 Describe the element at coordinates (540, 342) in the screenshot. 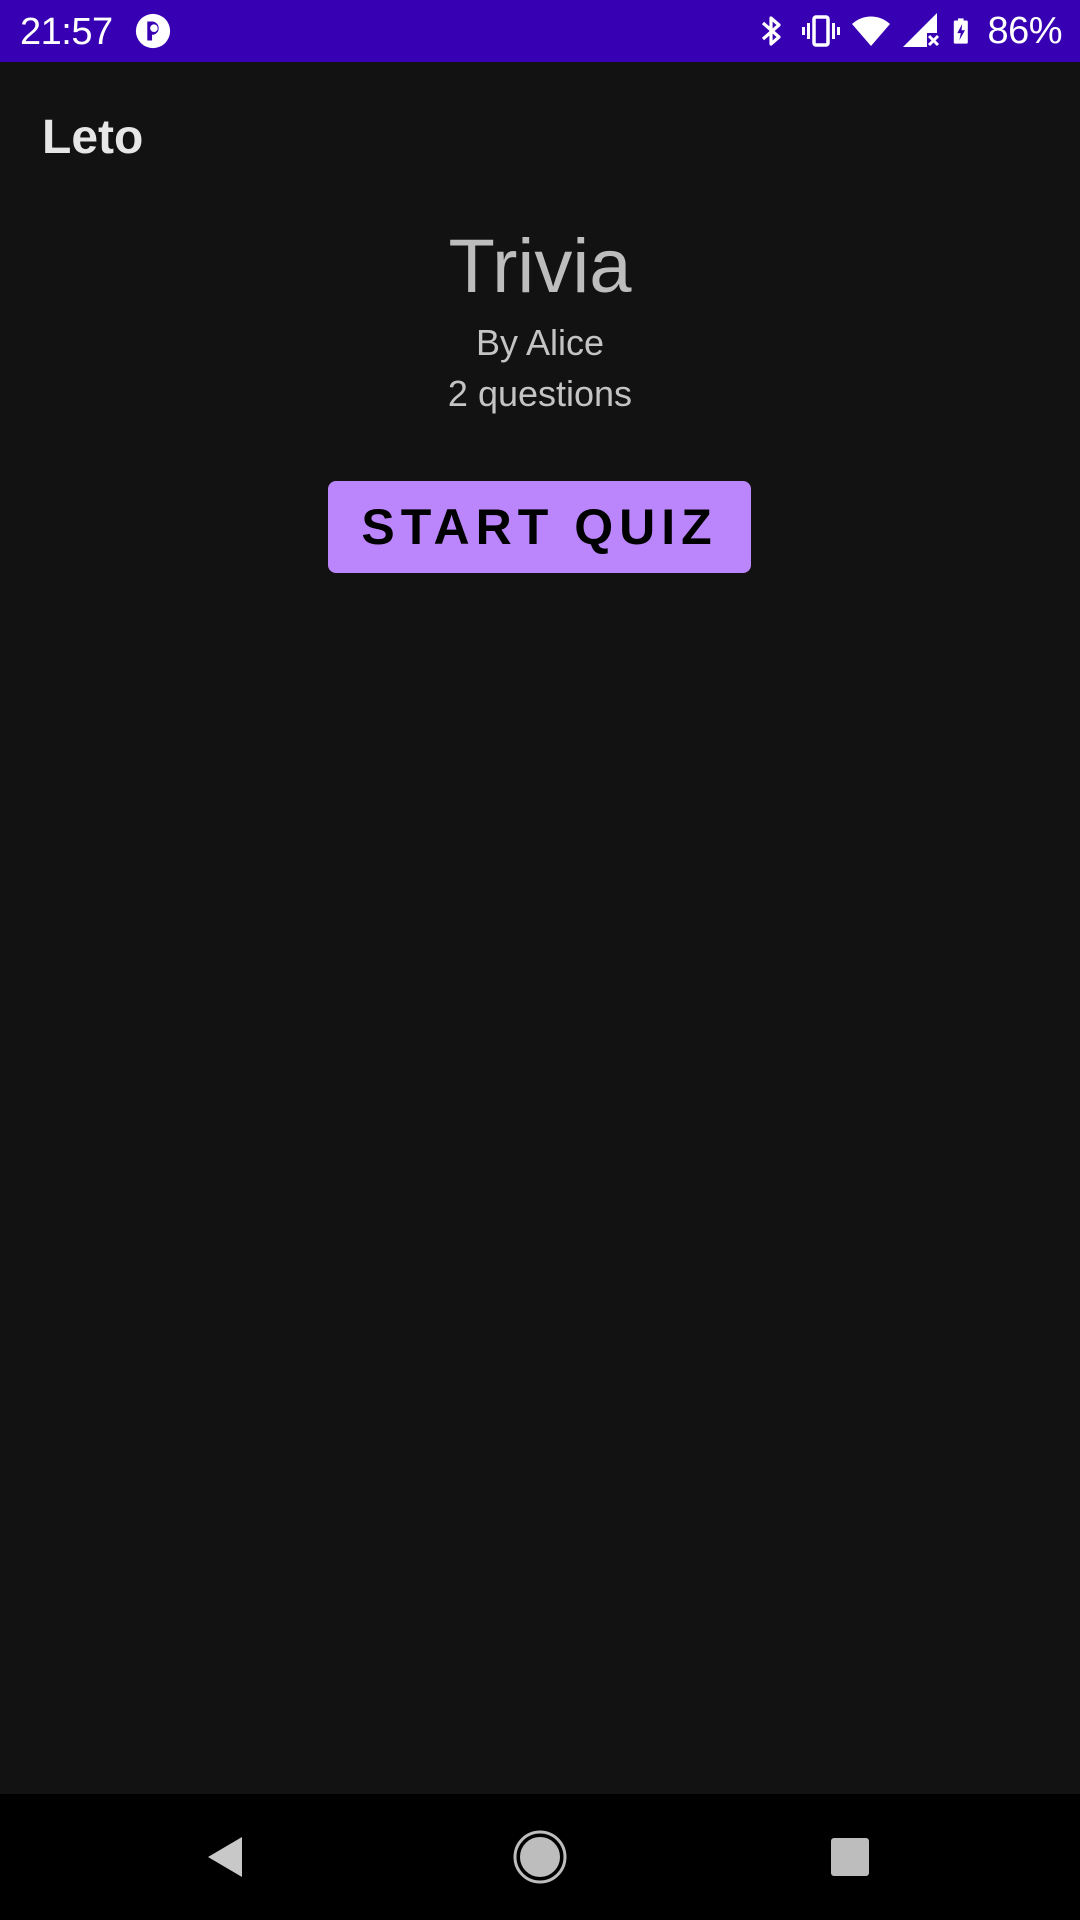

I see `quiz-author: By Alice` at that location.